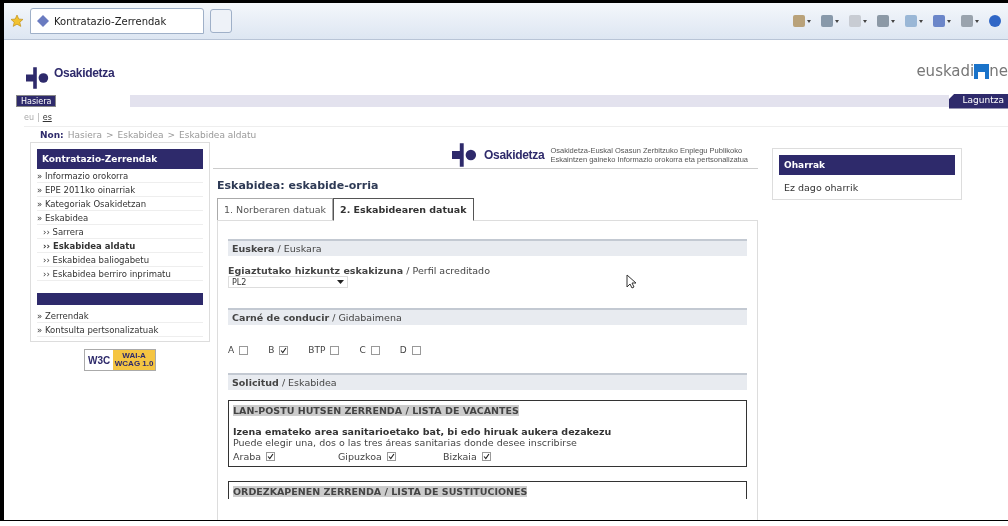  I want to click on diamond-icon, so click(43, 21).